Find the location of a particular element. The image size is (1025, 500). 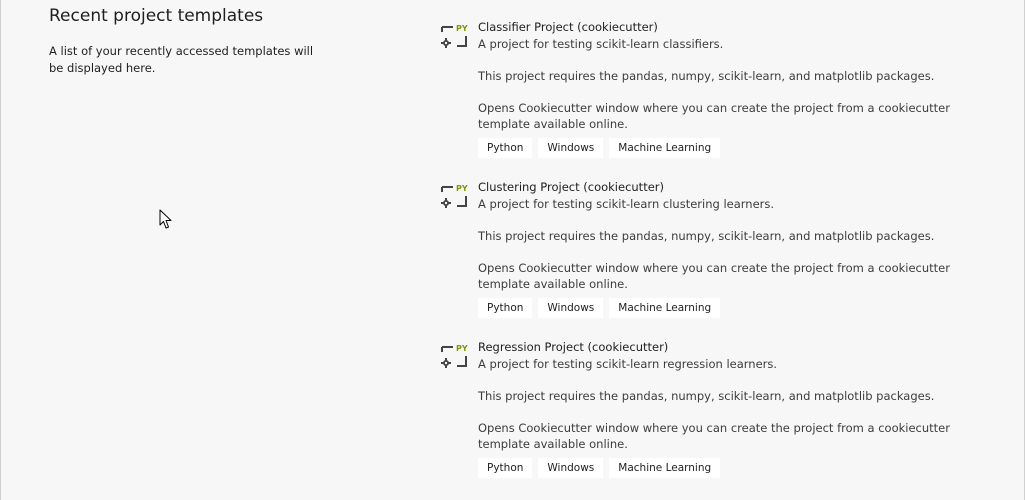

template-title: Clustering Project (cookiecutter) is located at coordinates (571, 187).